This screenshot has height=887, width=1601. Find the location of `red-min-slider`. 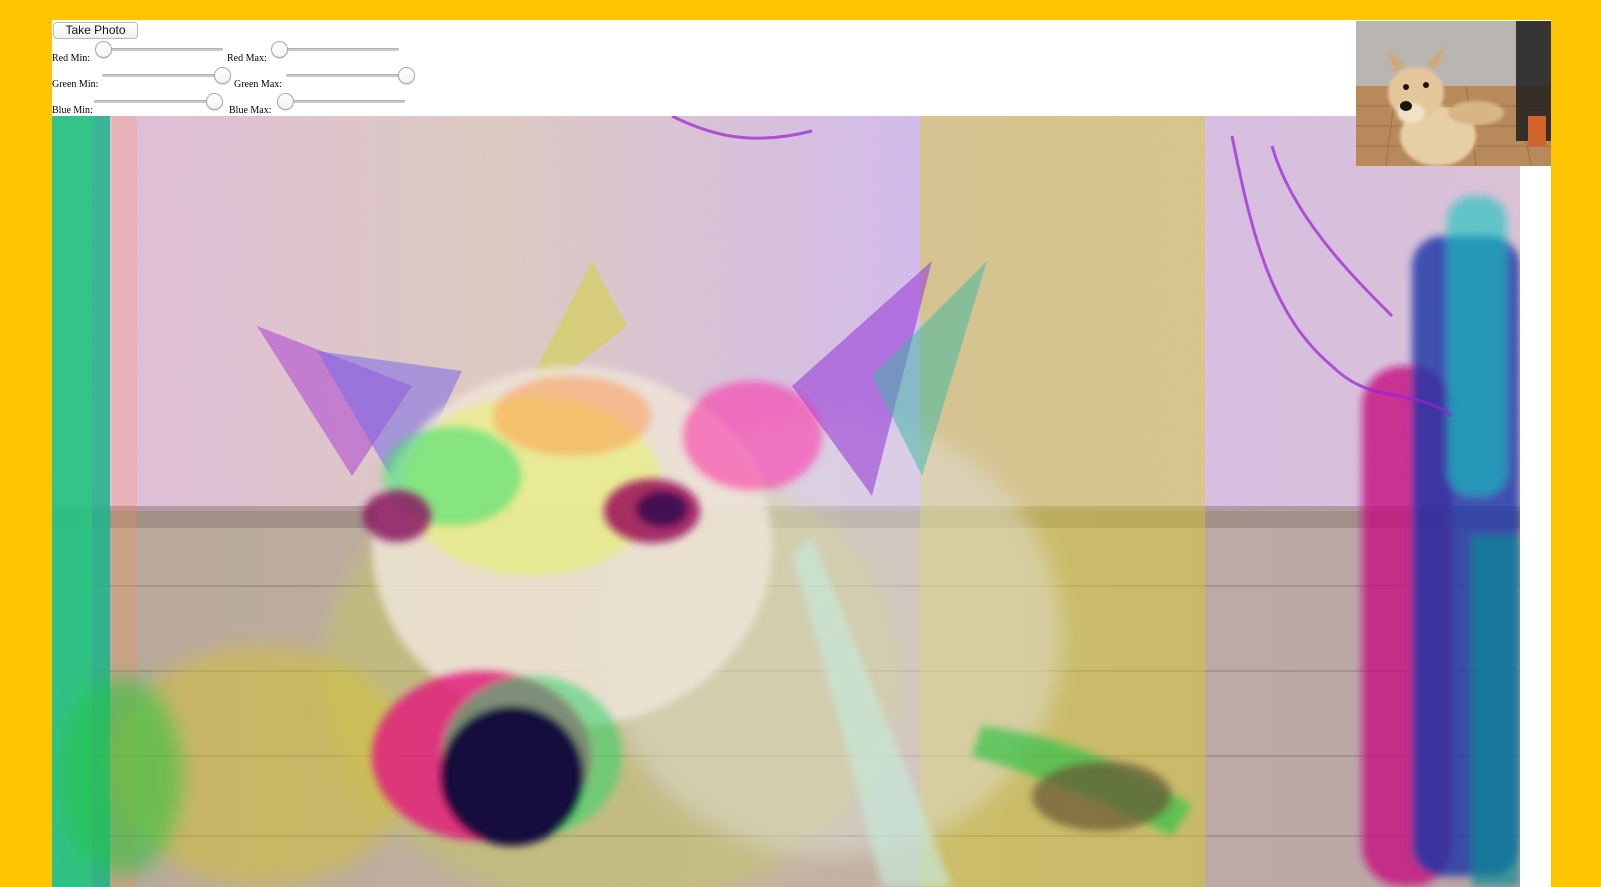

red-min-slider is located at coordinates (159, 49).